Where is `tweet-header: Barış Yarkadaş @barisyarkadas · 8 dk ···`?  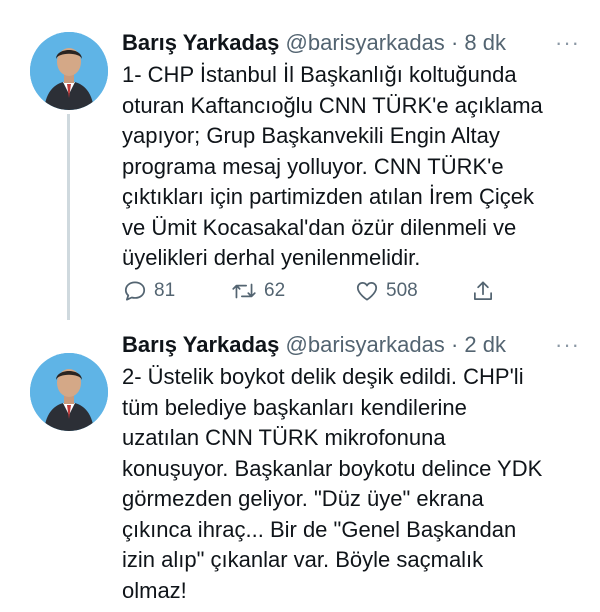 tweet-header: Barış Yarkadaş @barisyarkadas · 8 dk ··· is located at coordinates (351, 43).